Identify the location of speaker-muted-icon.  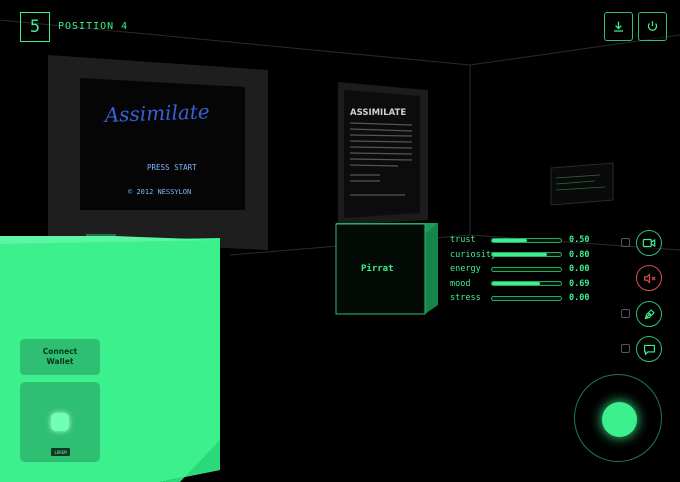
(649, 278).